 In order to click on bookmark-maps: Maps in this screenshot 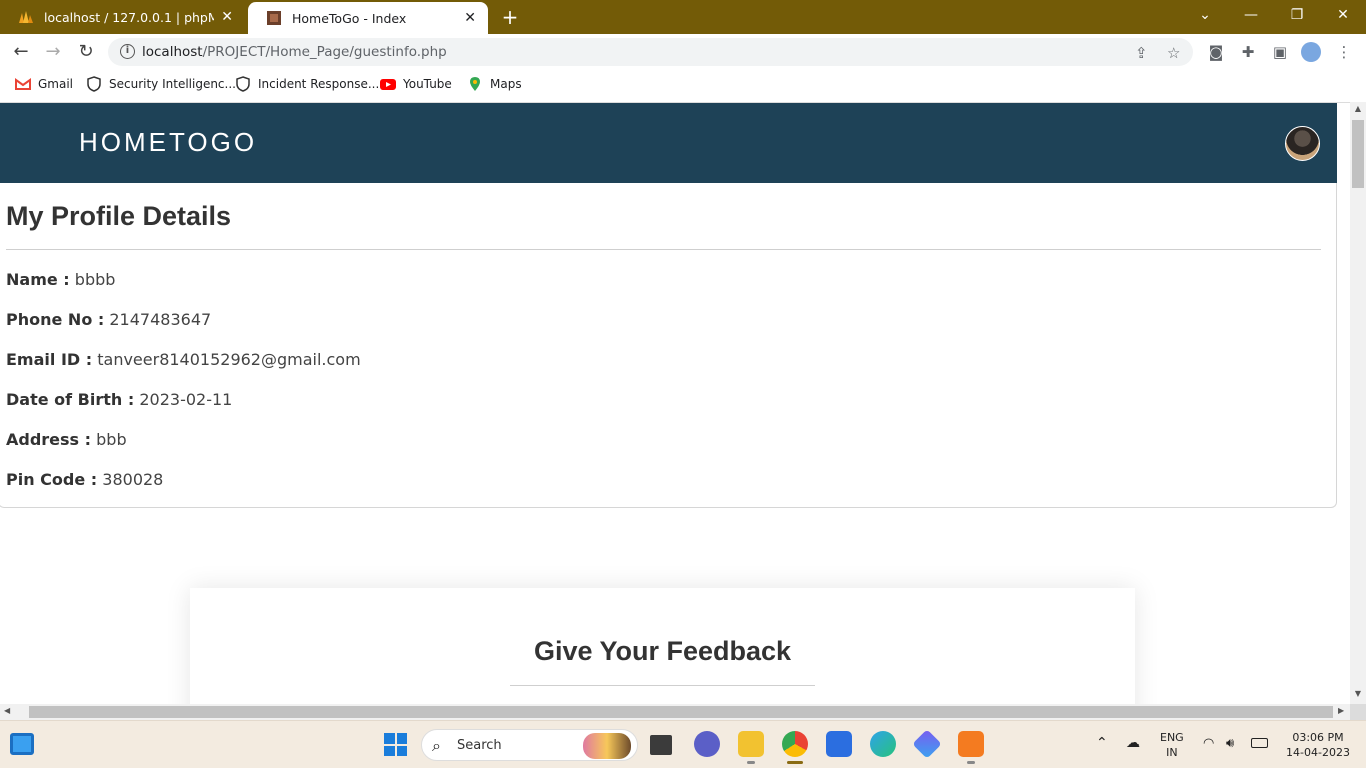, I will do `click(494, 84)`.